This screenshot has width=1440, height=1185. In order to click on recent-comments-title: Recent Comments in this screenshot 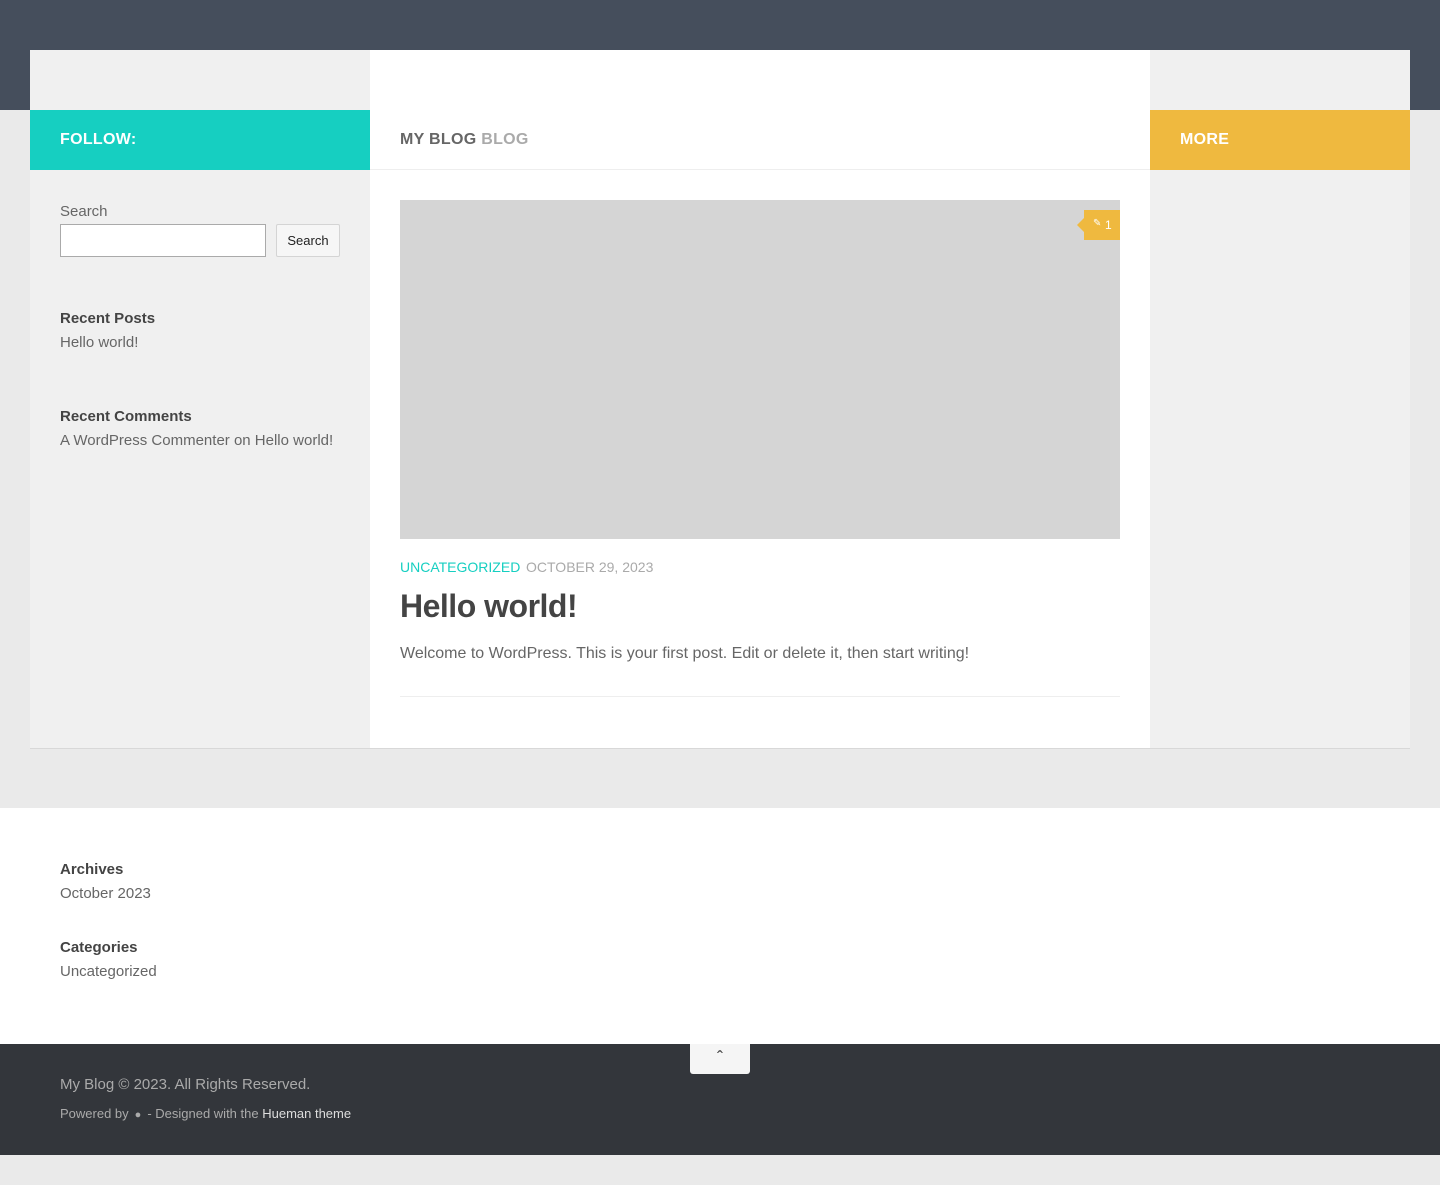, I will do `click(126, 416)`.